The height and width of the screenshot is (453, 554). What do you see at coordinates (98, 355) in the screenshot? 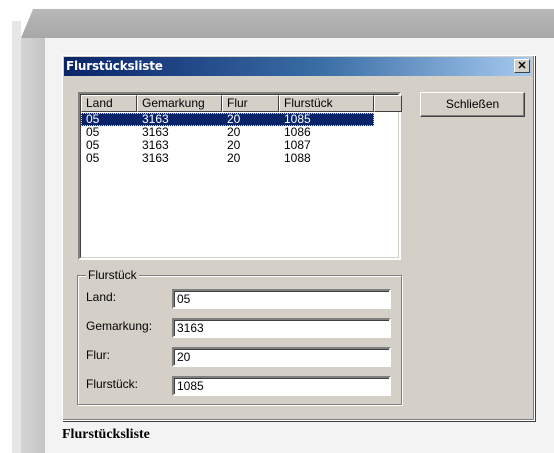
I see `flur-label: Flur:` at bounding box center [98, 355].